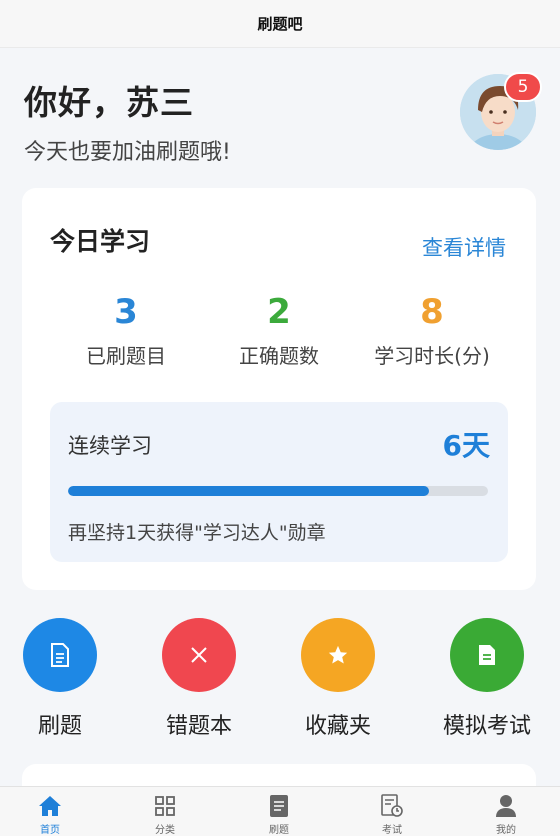 This screenshot has width=560, height=836. I want to click on stat-label: 已刷题目, so click(126, 356).